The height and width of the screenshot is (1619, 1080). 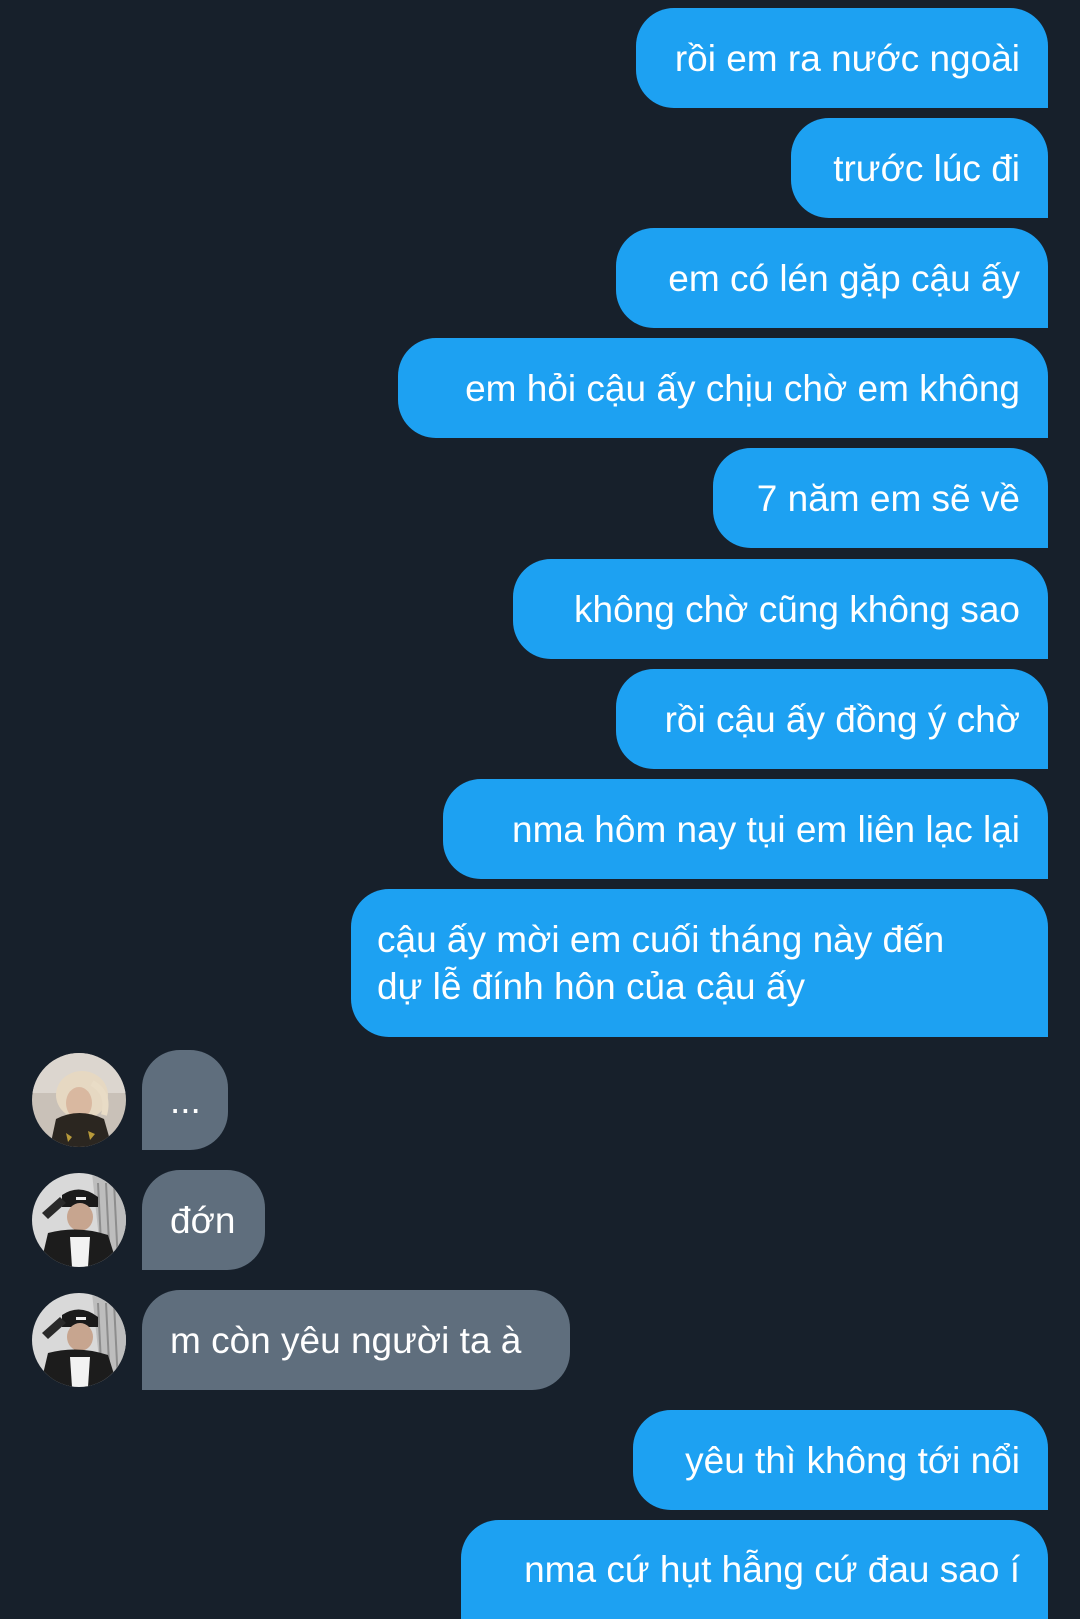 I want to click on message-text: không chờ cũng không sao, so click(x=797, y=609).